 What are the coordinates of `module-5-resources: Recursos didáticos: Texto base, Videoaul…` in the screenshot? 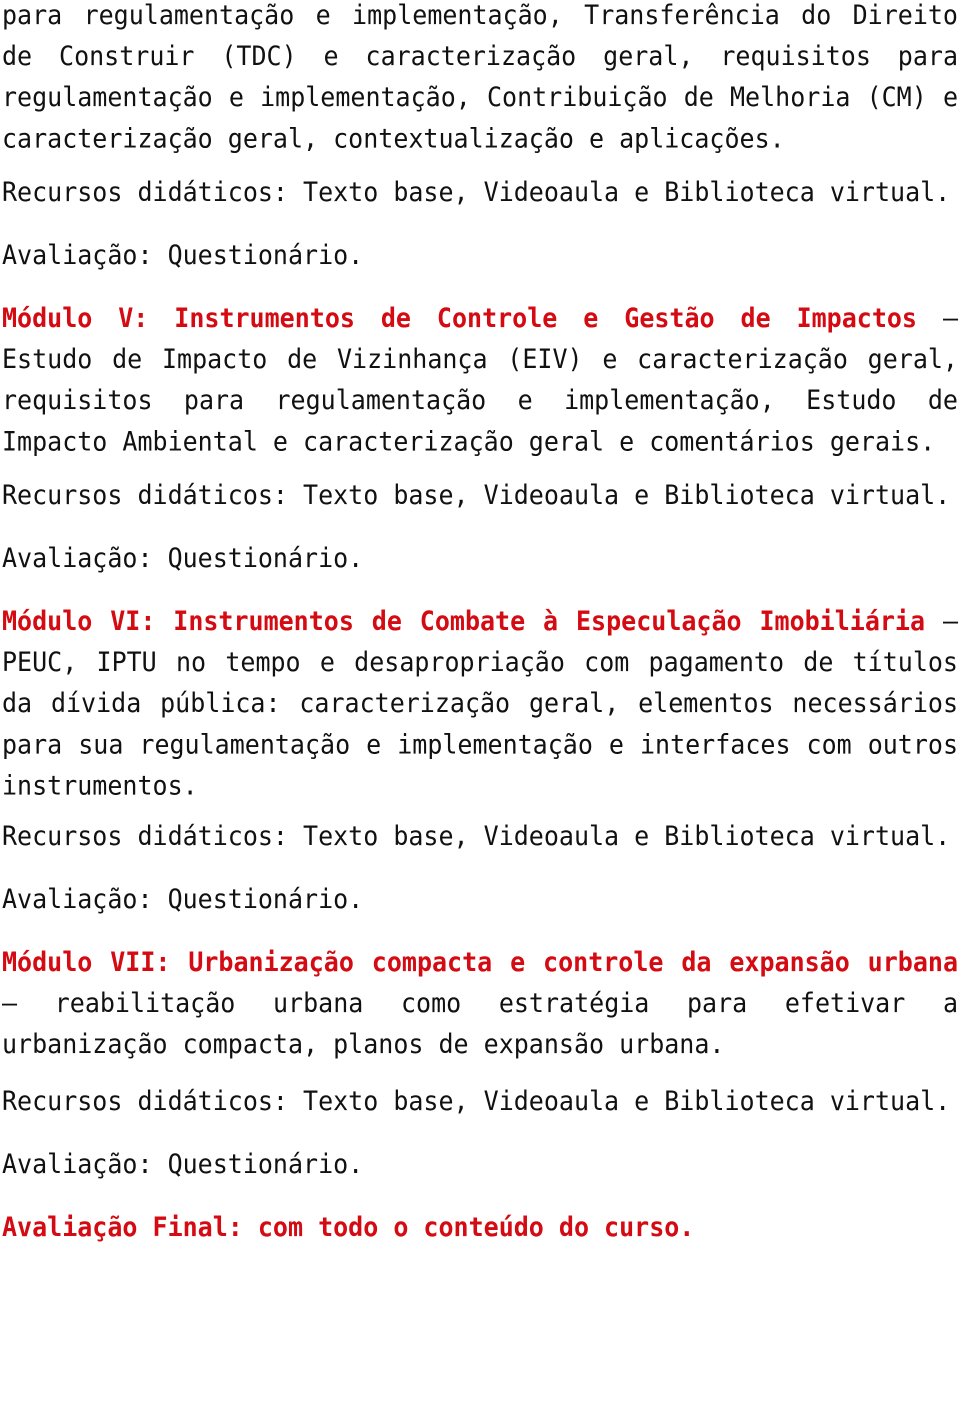 It's located at (476, 495).